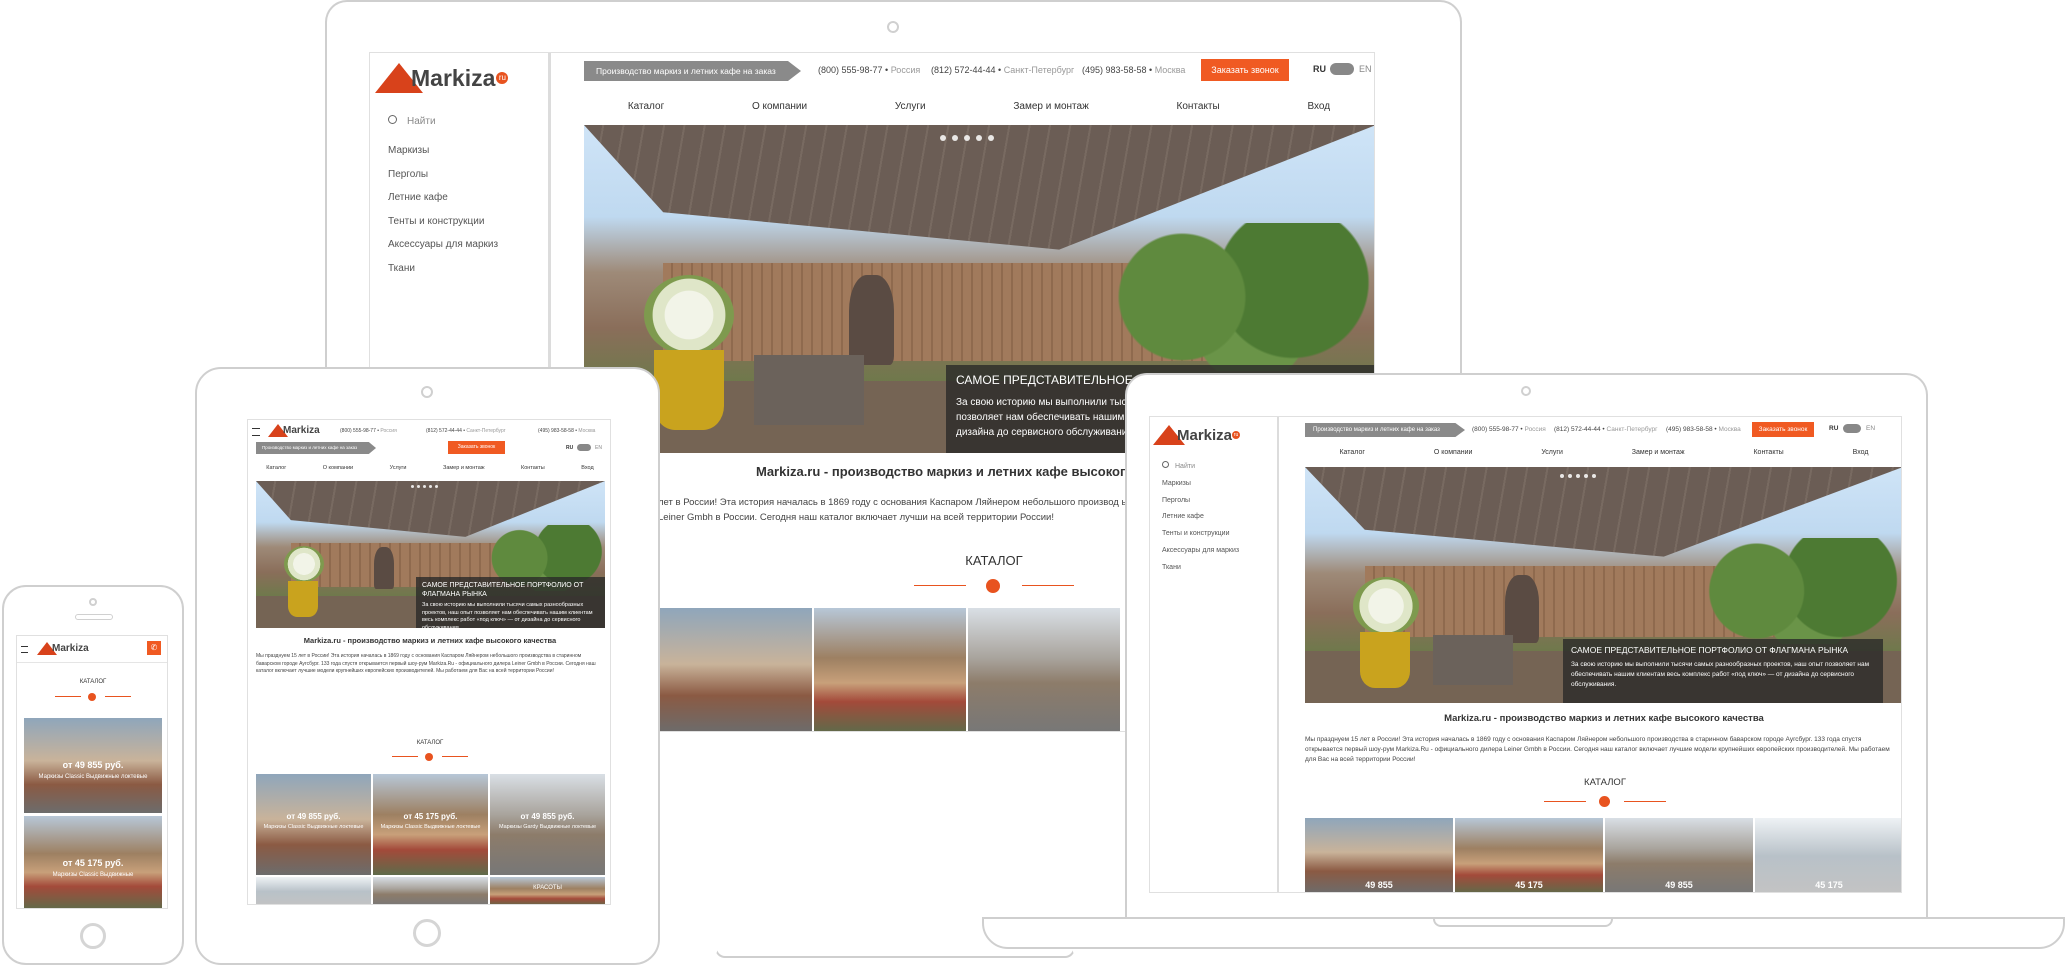 Image resolution: width=2065 pixels, height=965 pixels. I want to click on person-image, so click(871, 320).